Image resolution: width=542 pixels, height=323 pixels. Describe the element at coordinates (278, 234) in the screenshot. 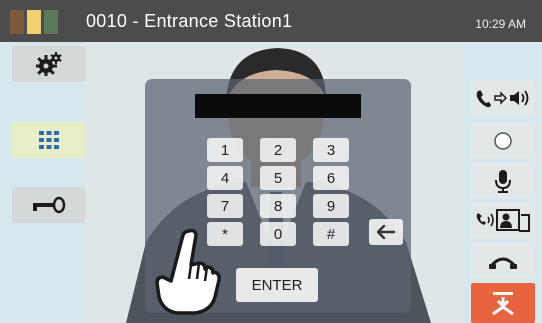

I see `key-0: 0` at that location.